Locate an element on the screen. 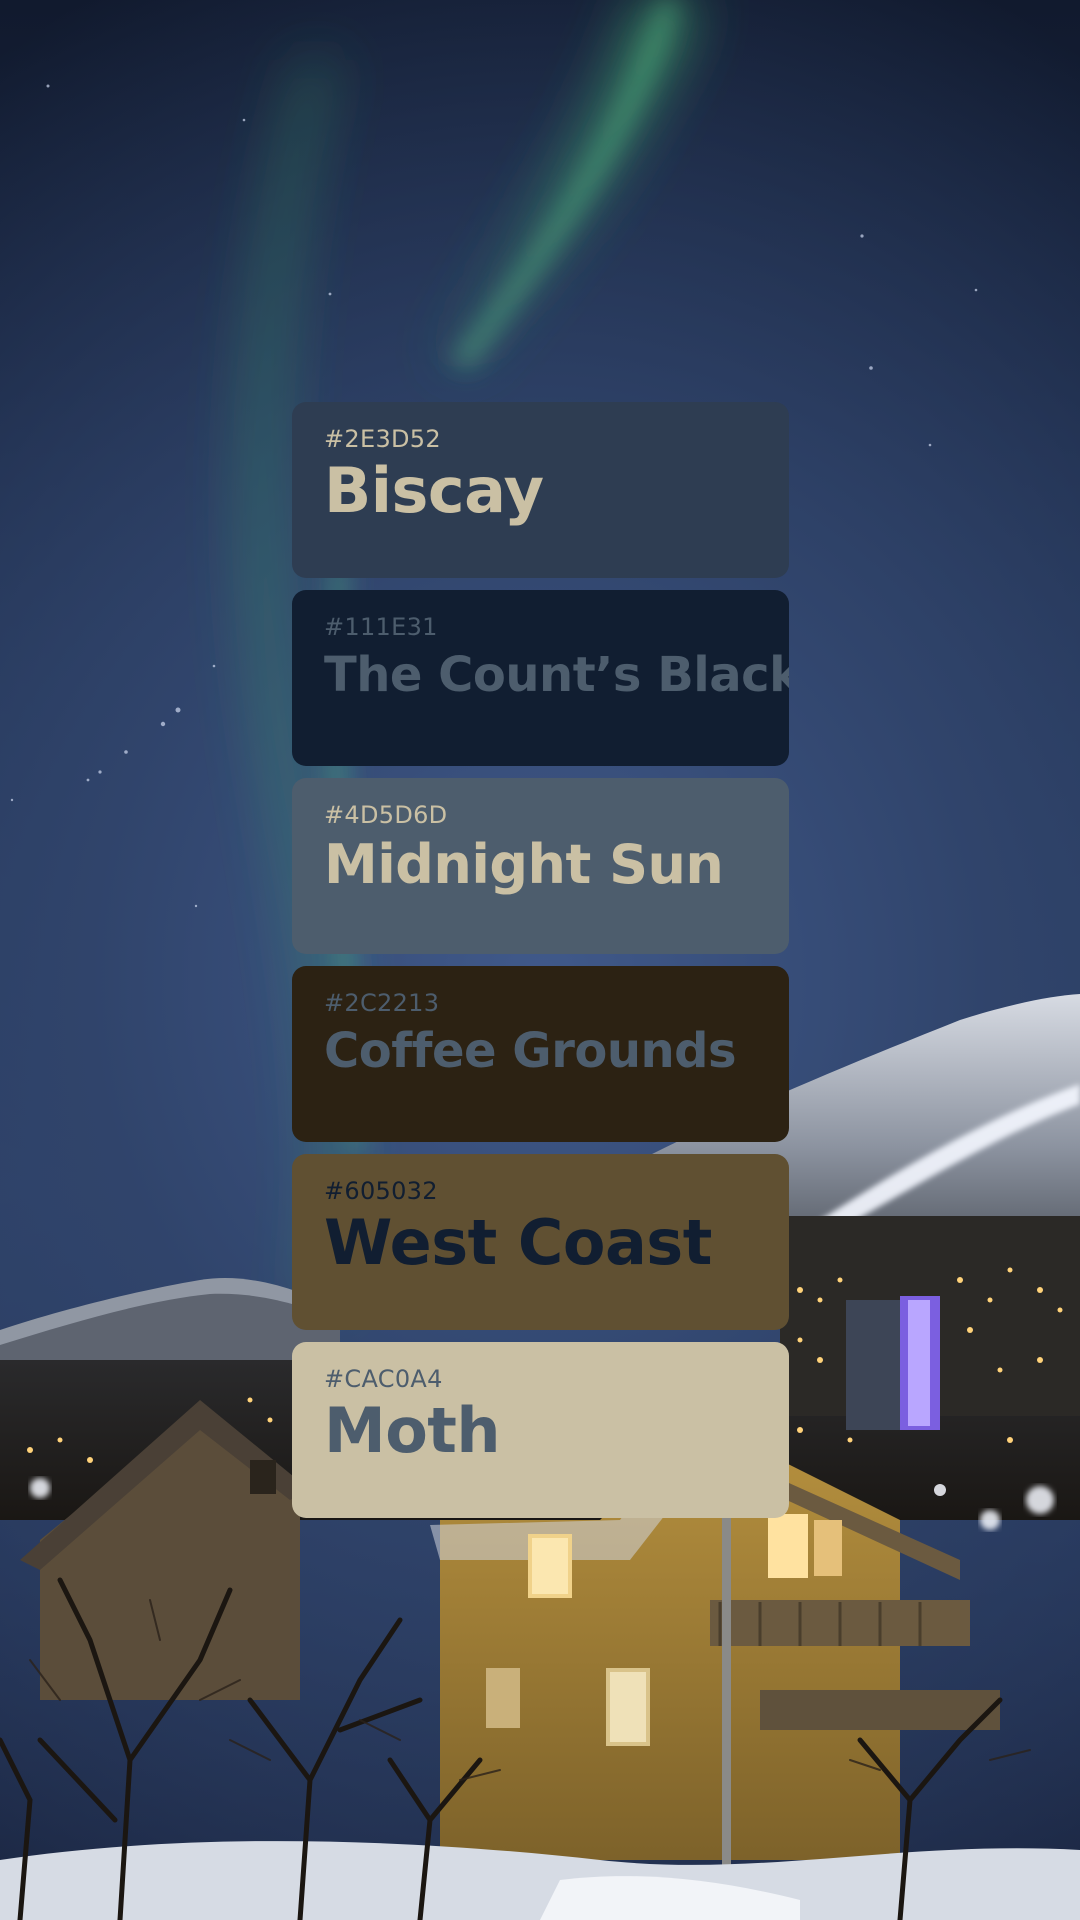 The width and height of the screenshot is (1080, 1920). swatch-hex-code: #2E3D52 is located at coordinates (382, 439).